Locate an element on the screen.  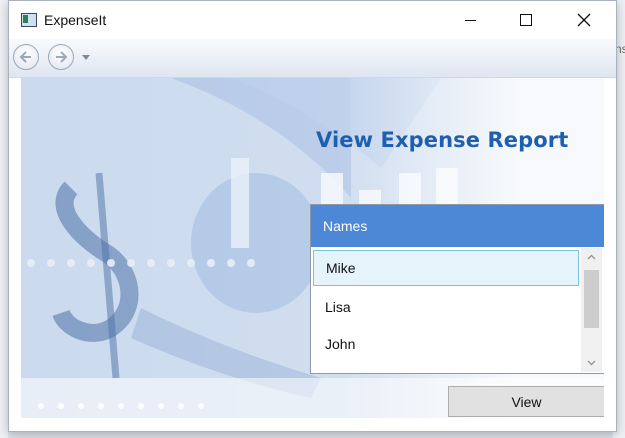
desktop-left-edge is located at coordinates (4, 219).